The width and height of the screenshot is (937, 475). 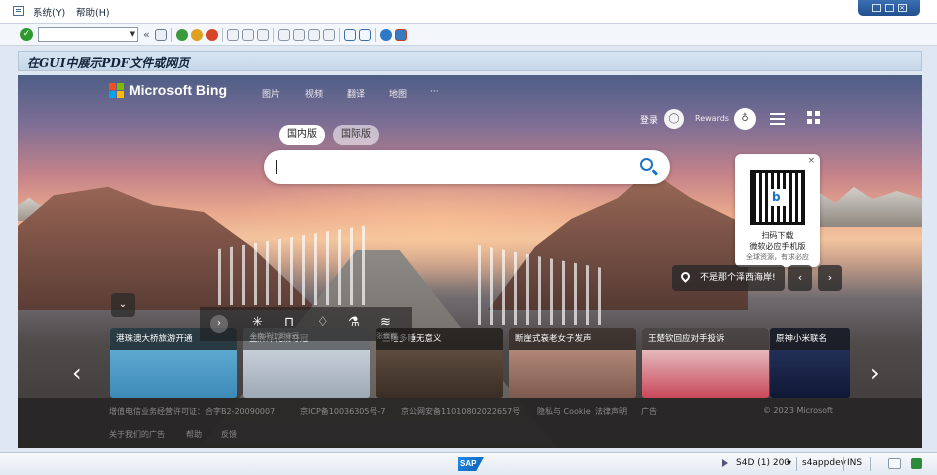 I want to click on logo-square-green, so click(x=120, y=86).